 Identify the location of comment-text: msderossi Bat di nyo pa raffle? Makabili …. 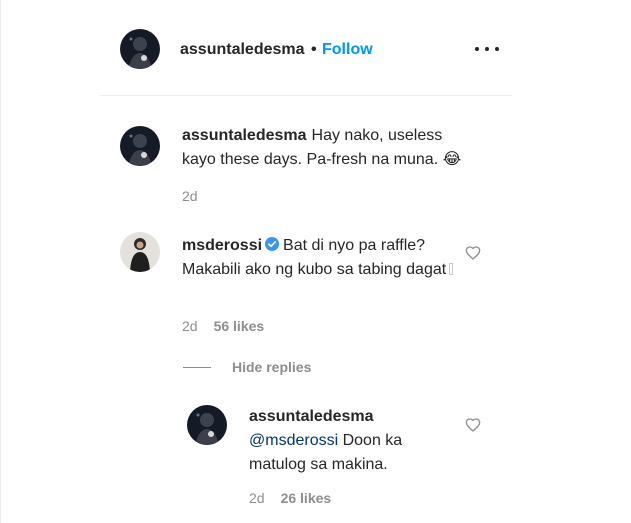
(327, 258).